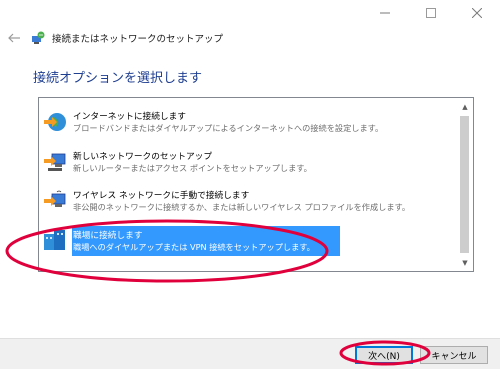 Image resolution: width=500 pixels, height=369 pixels. What do you see at coordinates (465, 107) in the screenshot?
I see `scroll-up-icon: ▲` at bounding box center [465, 107].